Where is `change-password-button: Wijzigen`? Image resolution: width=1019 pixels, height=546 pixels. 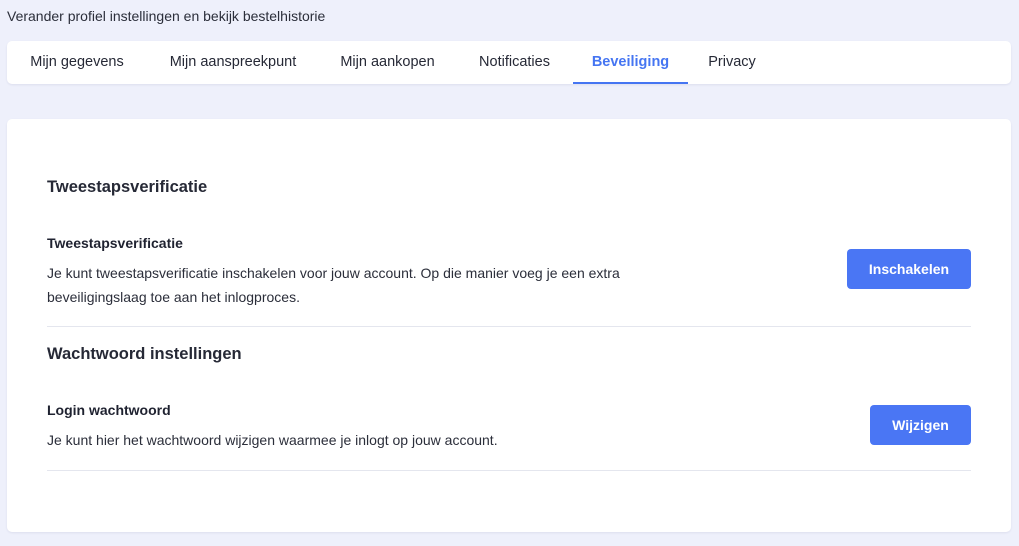
change-password-button: Wijzigen is located at coordinates (920, 425).